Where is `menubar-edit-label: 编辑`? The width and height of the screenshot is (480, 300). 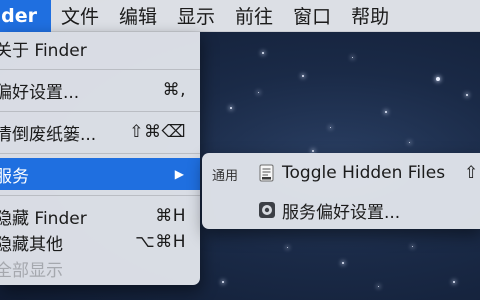
menubar-edit-label: 编辑 is located at coordinates (138, 17).